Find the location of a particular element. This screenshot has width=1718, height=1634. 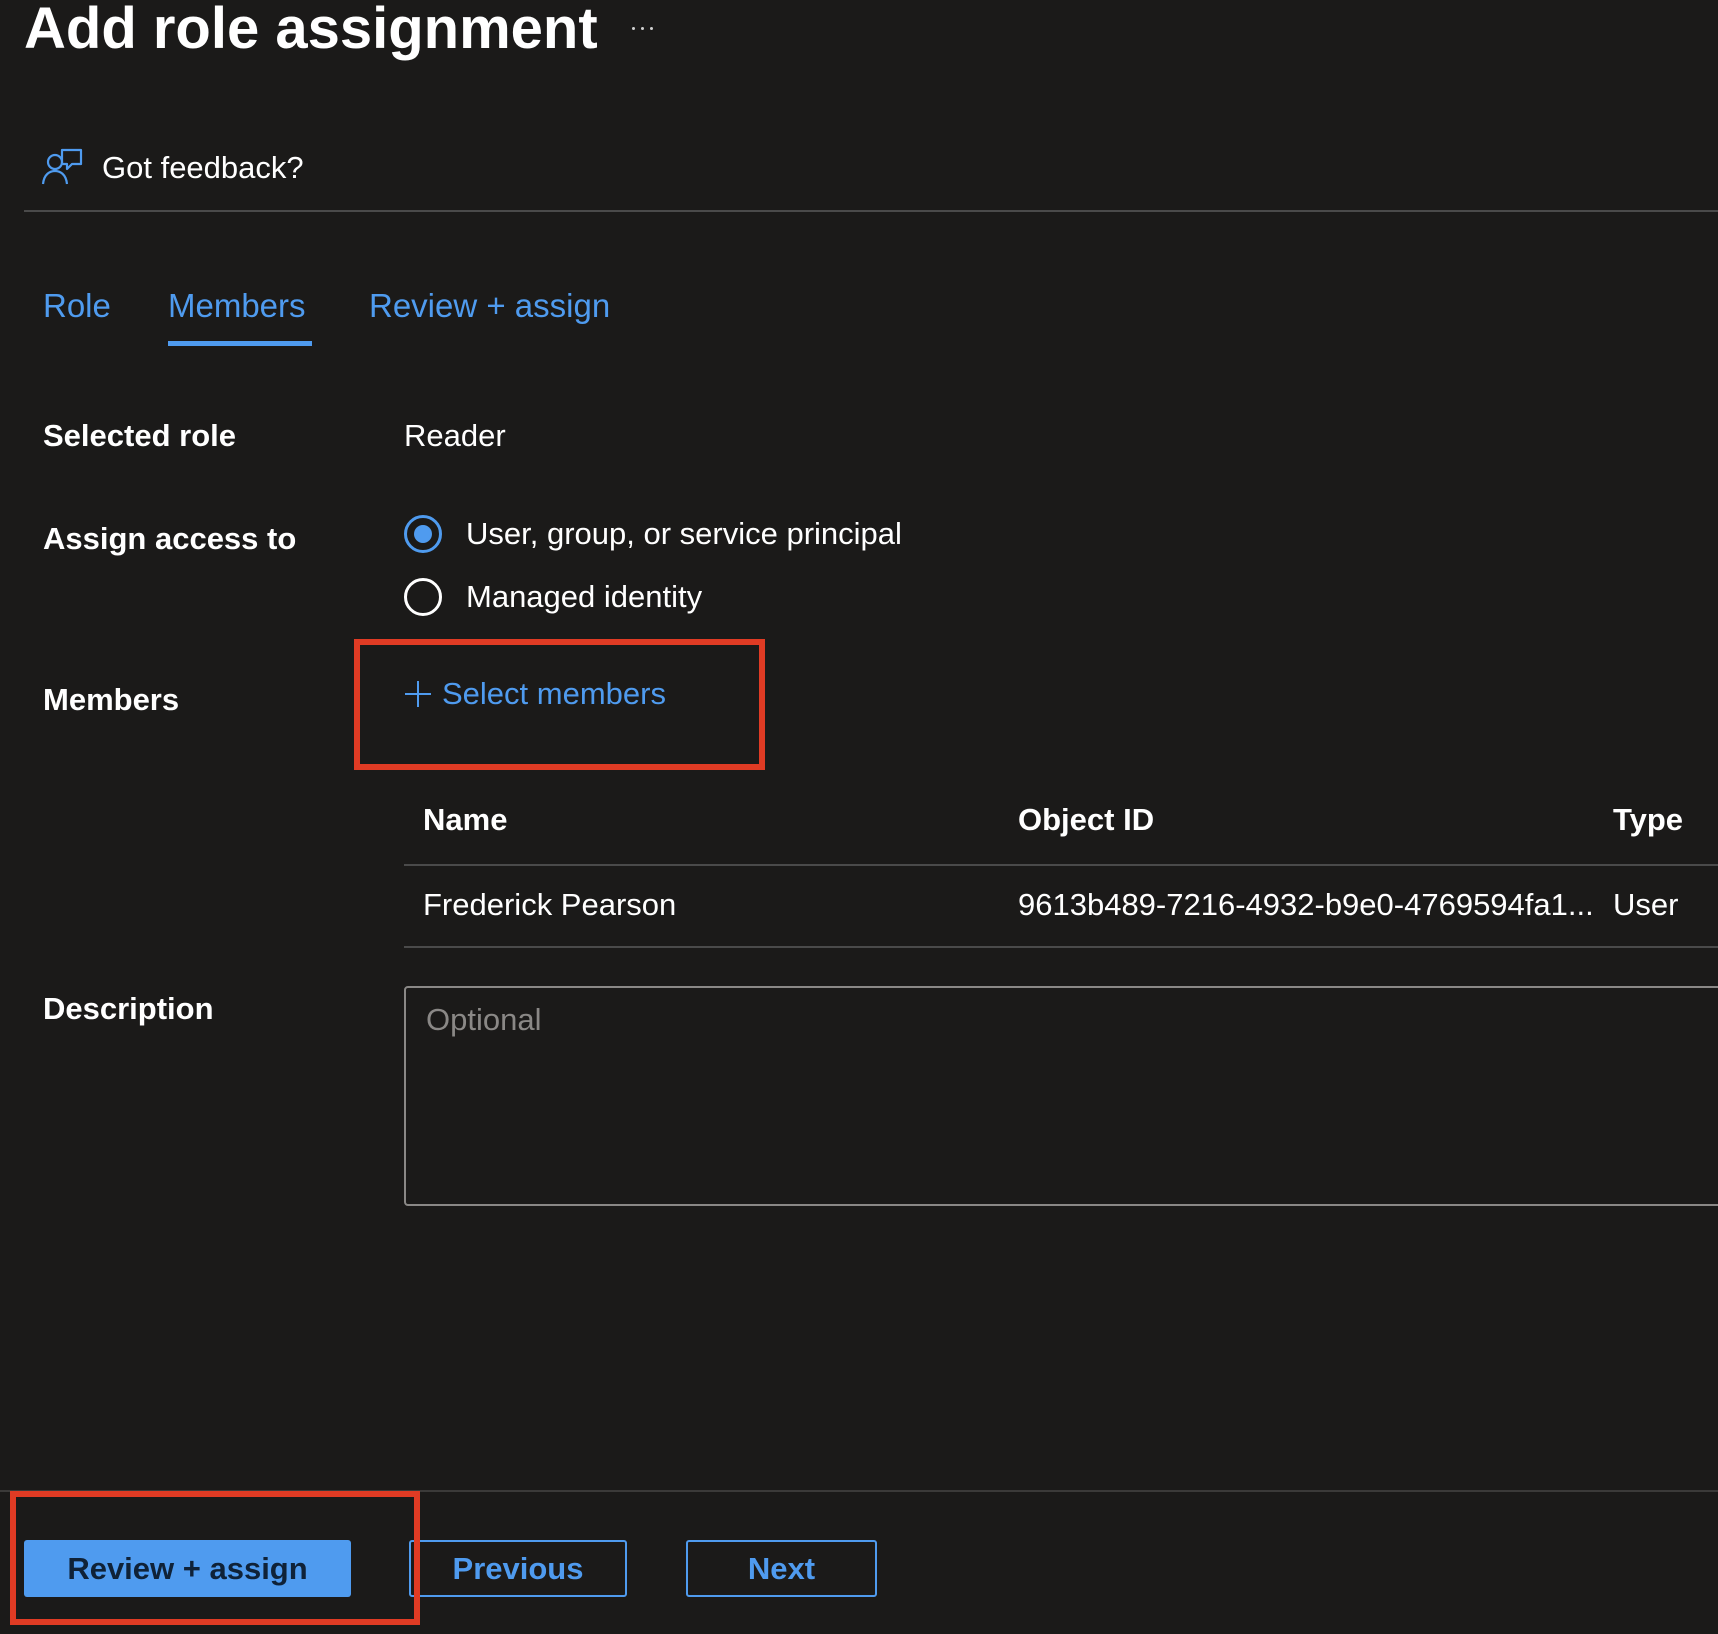

radio-unchecked-icon is located at coordinates (423, 597).